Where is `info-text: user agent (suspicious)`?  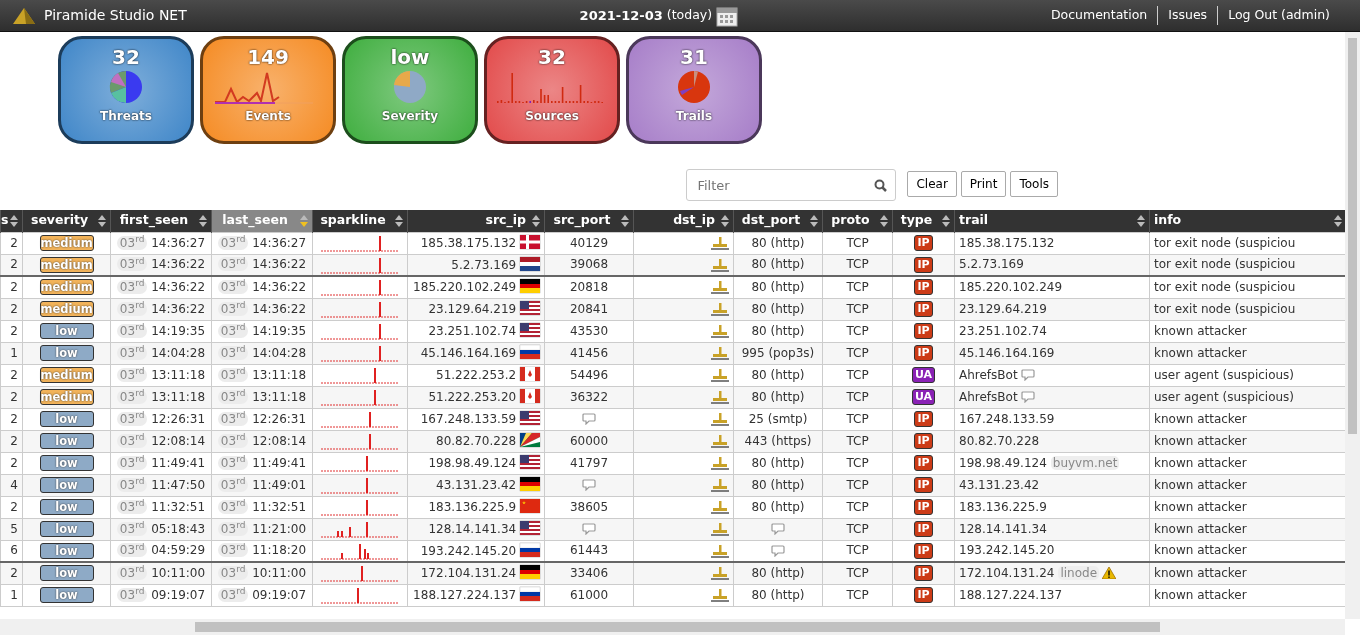
info-text: user agent (suspicious) is located at coordinates (1224, 396).